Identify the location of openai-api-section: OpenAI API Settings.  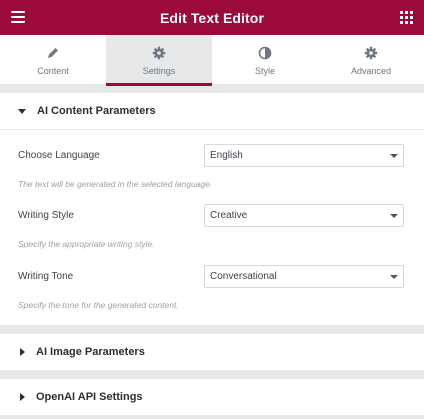
(212, 397).